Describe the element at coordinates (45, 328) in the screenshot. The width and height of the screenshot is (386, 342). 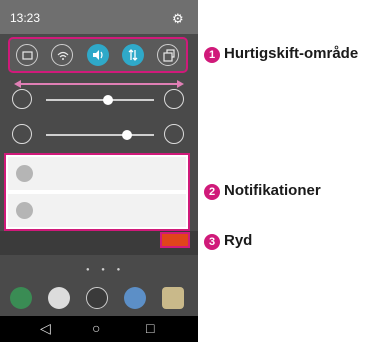
I see `back-button: ◁` at that location.